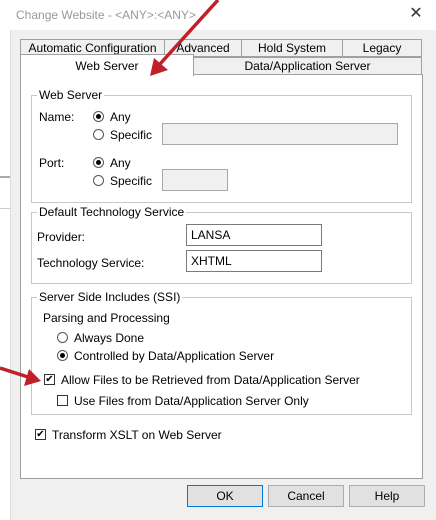 This screenshot has height=520, width=436. What do you see at coordinates (106, 15) in the screenshot?
I see `window-title: Change Website - <ANY>:<ANY>` at bounding box center [106, 15].